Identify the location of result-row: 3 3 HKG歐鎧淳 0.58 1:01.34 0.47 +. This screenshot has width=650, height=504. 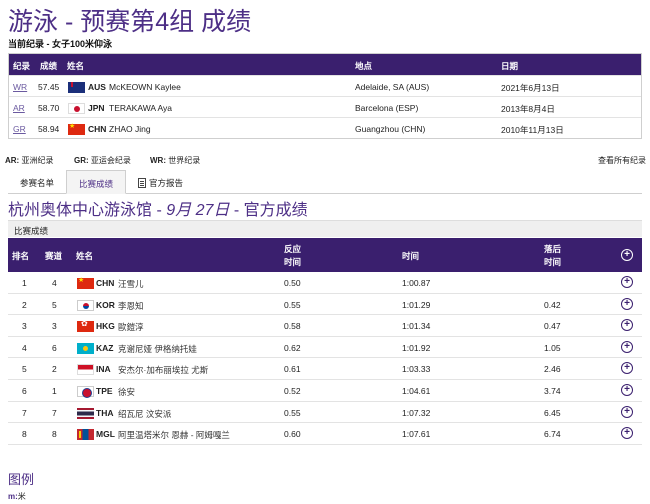
(325, 326).